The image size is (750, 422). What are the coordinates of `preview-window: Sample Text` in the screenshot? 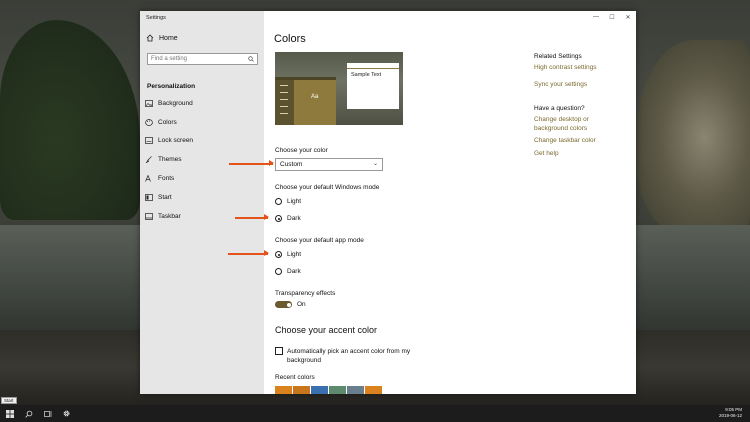 It's located at (373, 86).